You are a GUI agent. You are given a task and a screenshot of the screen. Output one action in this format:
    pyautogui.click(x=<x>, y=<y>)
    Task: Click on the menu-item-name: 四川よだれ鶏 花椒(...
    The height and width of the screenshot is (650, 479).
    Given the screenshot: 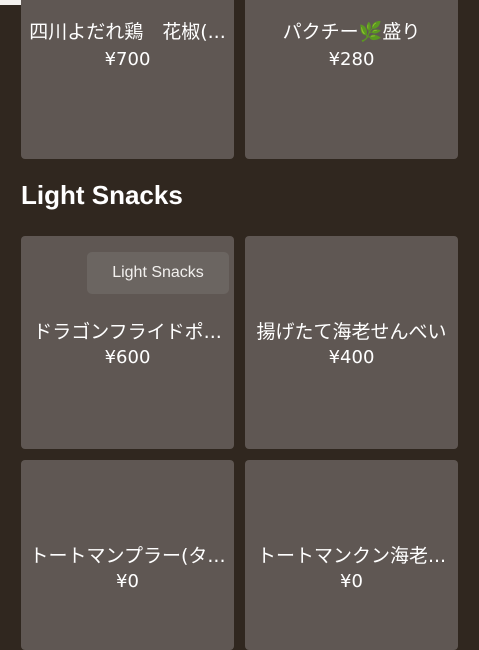 What is the action you would take?
    pyautogui.click(x=127, y=32)
    